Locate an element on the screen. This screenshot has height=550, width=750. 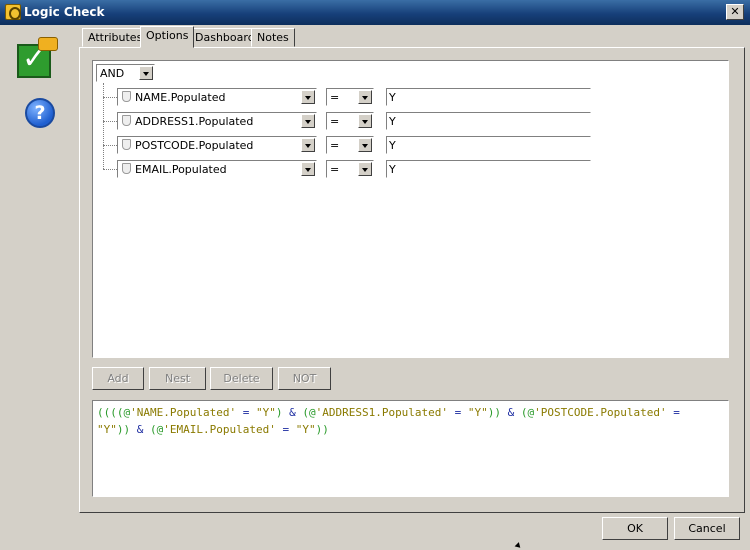
condition-field-value: ADDRESS1.Populated is located at coordinates (194, 121).